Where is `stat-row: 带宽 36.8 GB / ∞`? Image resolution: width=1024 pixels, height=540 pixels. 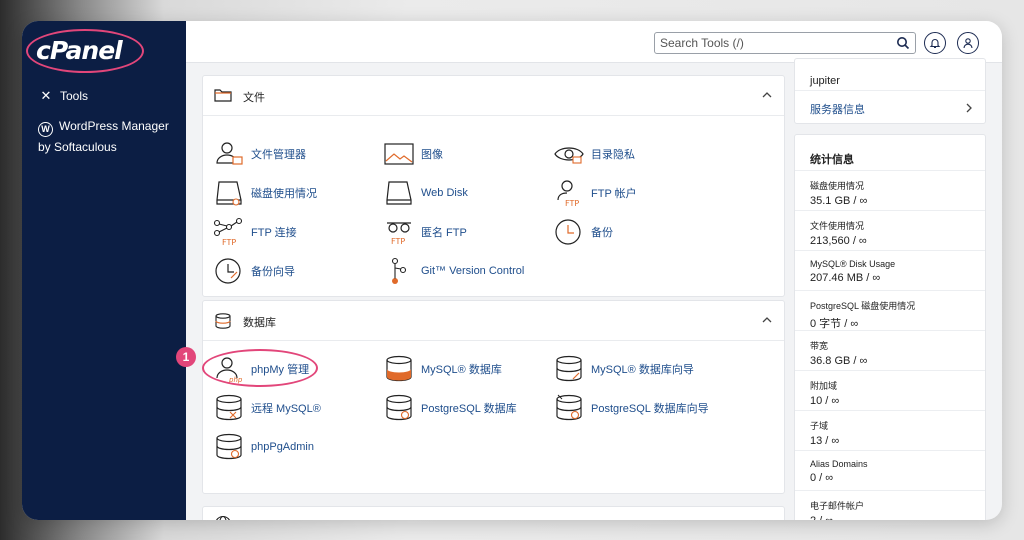 stat-row: 带宽 36.8 GB / ∞ is located at coordinates (890, 351).